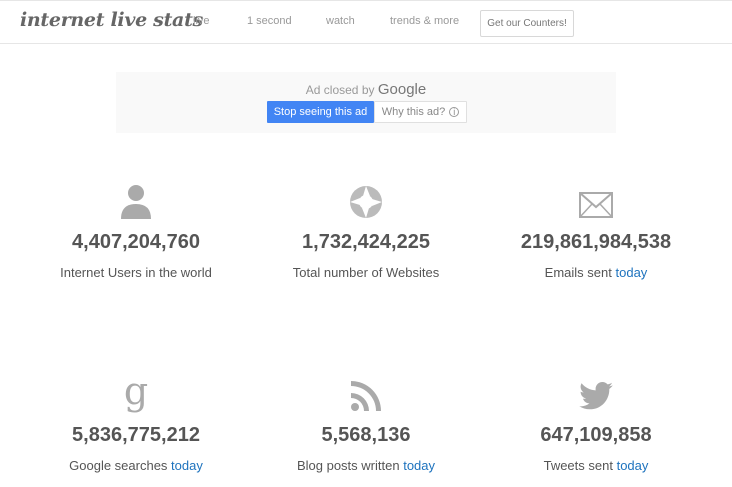  What do you see at coordinates (320, 112) in the screenshot?
I see `stop-seeing-ad-button: Stop seeing this ad` at bounding box center [320, 112].